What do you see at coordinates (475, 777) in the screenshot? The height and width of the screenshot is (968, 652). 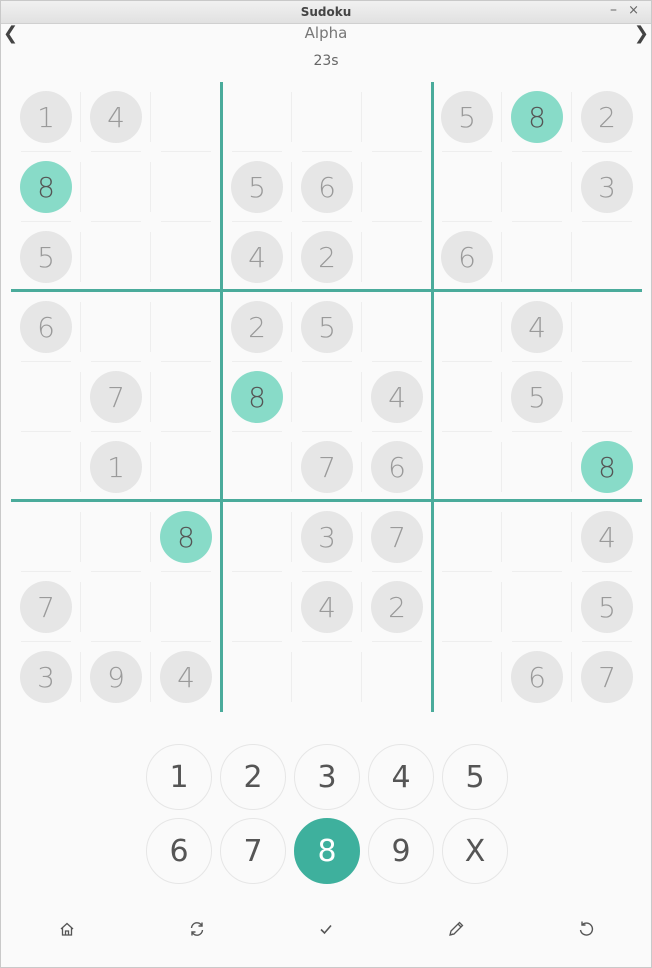 I see `number-key-5: 5` at bounding box center [475, 777].